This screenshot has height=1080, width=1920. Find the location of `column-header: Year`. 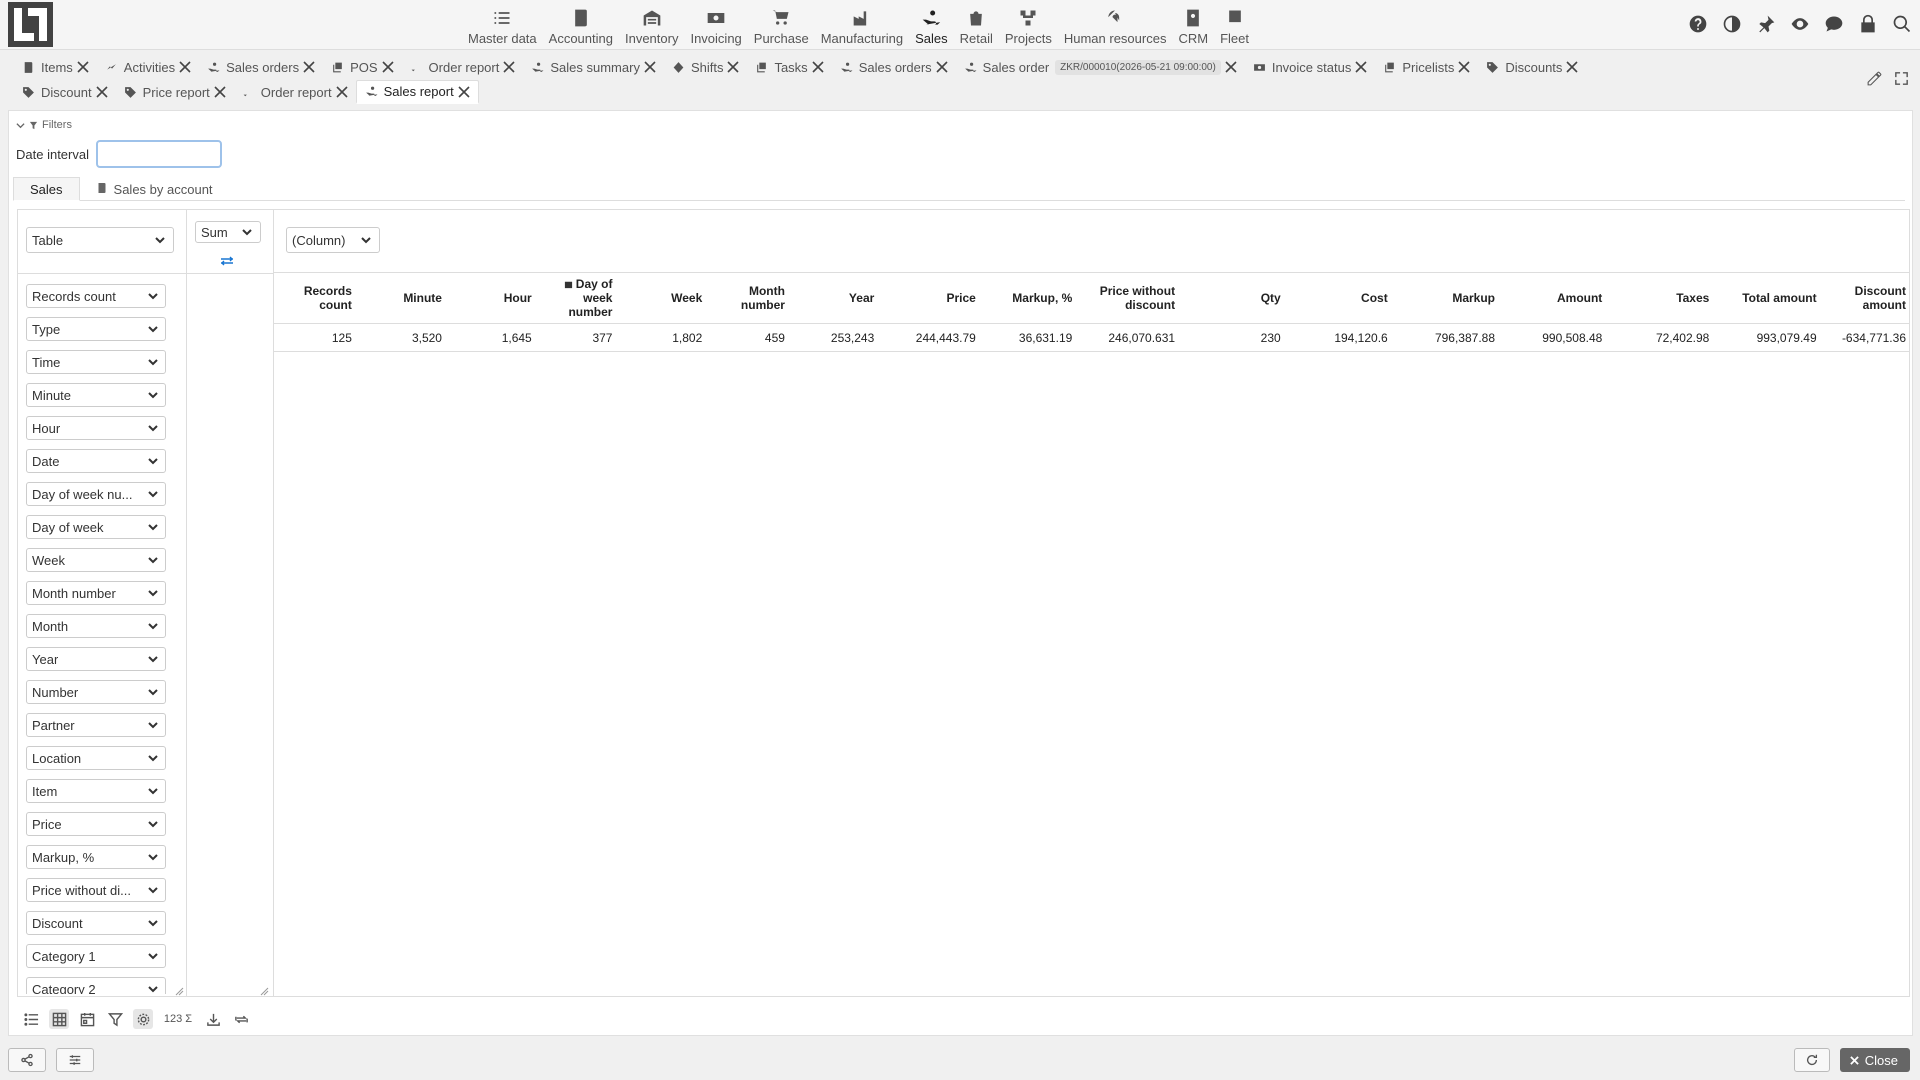

column-header: Year is located at coordinates (833, 298).